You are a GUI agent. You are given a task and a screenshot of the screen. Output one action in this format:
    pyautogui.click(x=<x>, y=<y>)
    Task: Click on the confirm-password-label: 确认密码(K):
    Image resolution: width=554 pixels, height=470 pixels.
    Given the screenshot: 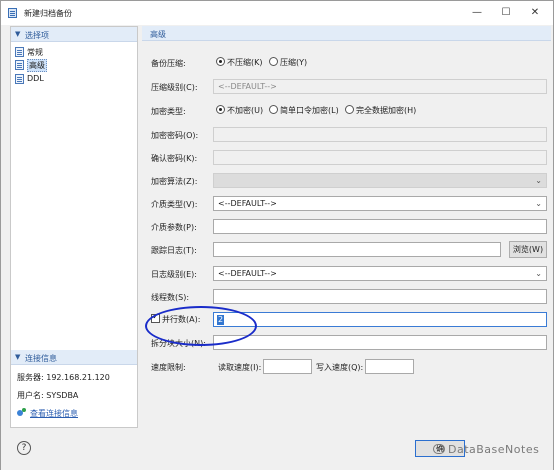 What is the action you would take?
    pyautogui.click(x=174, y=158)
    